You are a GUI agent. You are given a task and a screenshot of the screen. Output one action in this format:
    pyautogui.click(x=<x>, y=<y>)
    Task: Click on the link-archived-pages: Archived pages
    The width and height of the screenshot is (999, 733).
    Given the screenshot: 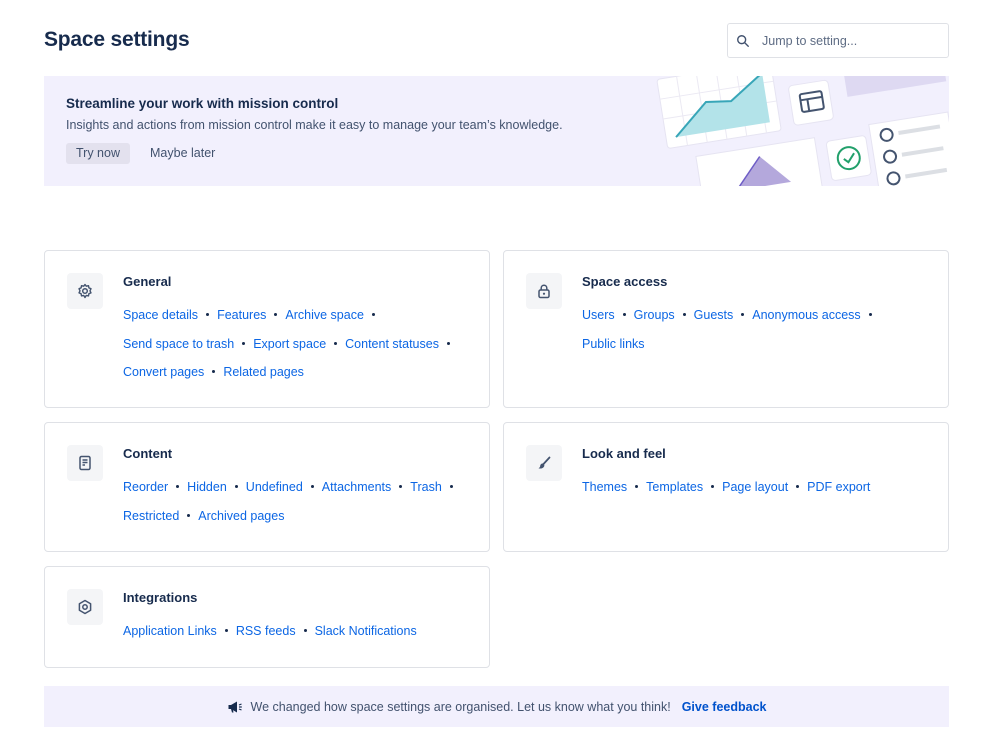 What is the action you would take?
    pyautogui.click(x=241, y=516)
    